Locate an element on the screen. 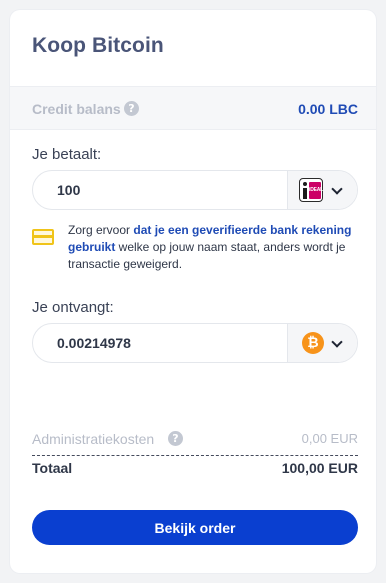 The height and width of the screenshot is (583, 386). credit-card-icon is located at coordinates (43, 237).